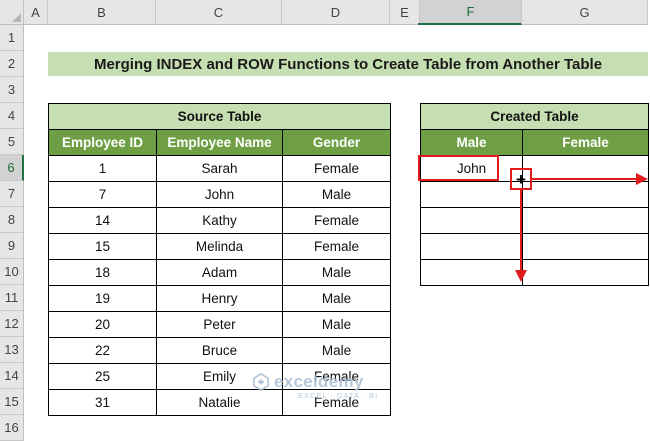 The image size is (650, 441). I want to click on source-cell: Sarah, so click(219, 168).